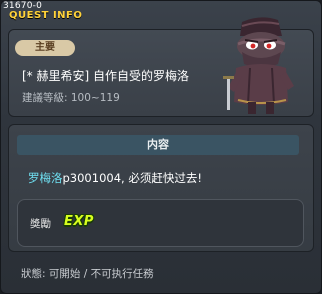  Describe the element at coordinates (87, 274) in the screenshot. I see `quest-status: 狀態: 可開始 / 不可执行任務` at that location.